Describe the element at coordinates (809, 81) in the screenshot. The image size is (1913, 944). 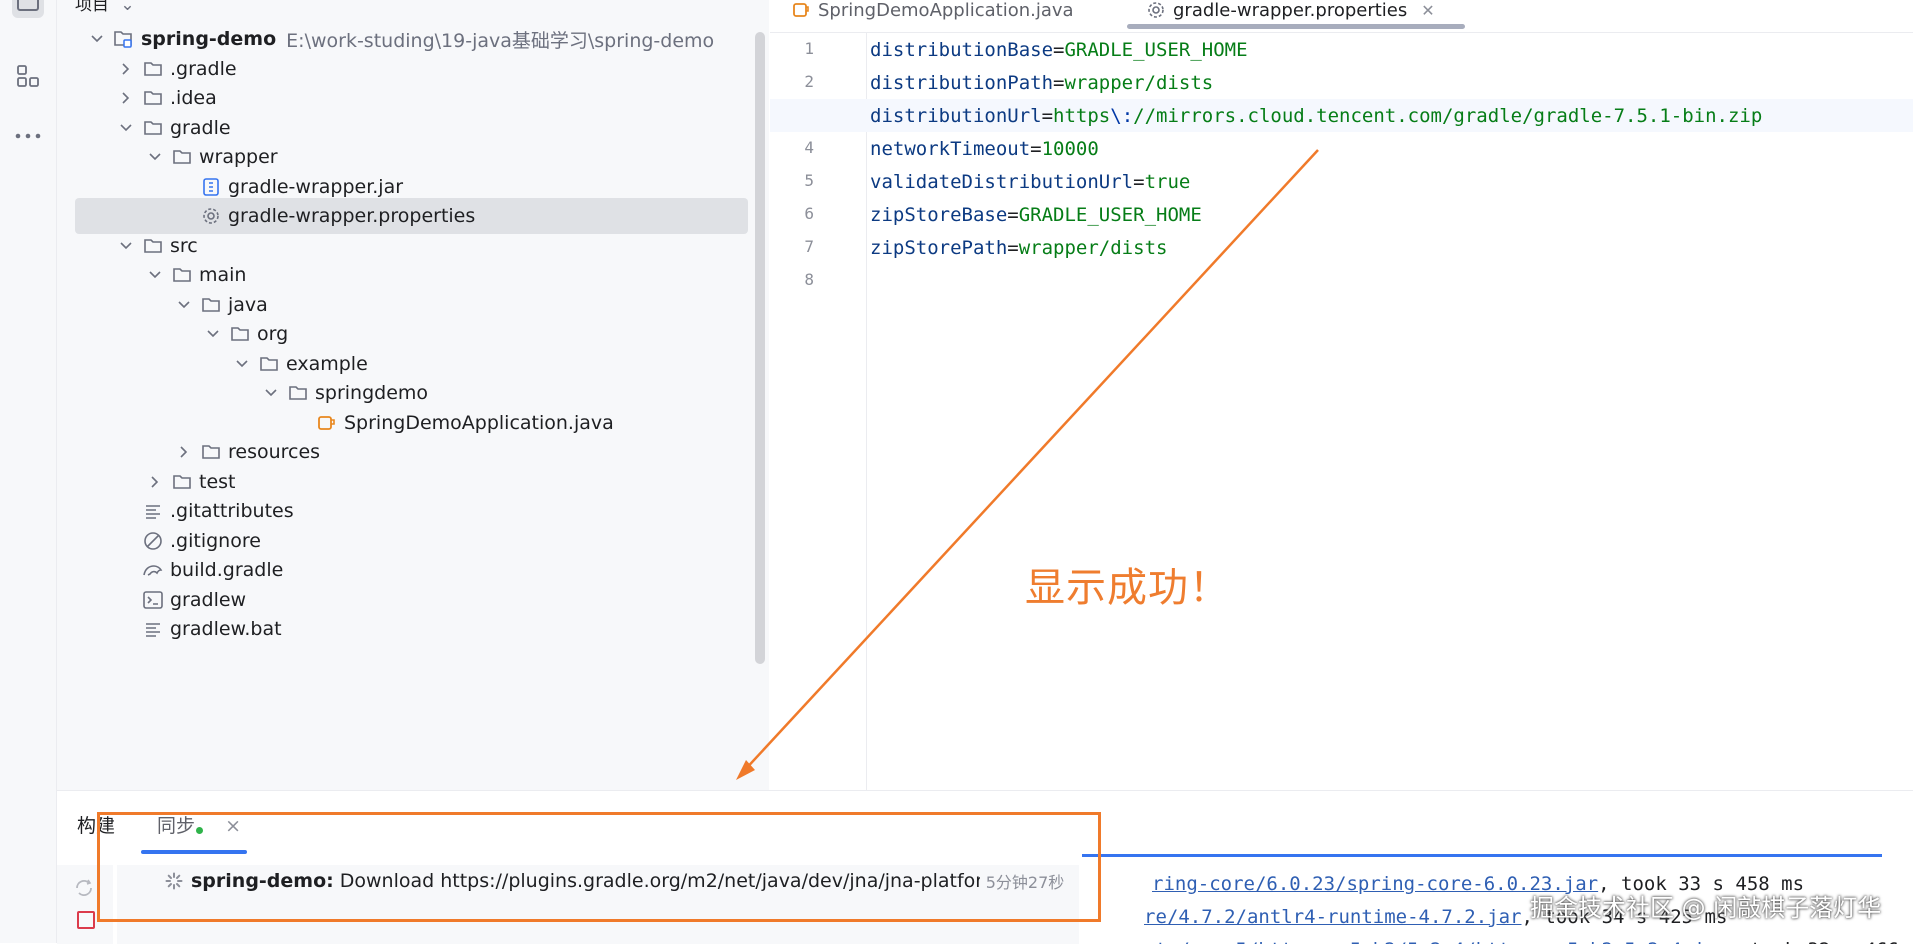
I see `line-number: 2` at that location.